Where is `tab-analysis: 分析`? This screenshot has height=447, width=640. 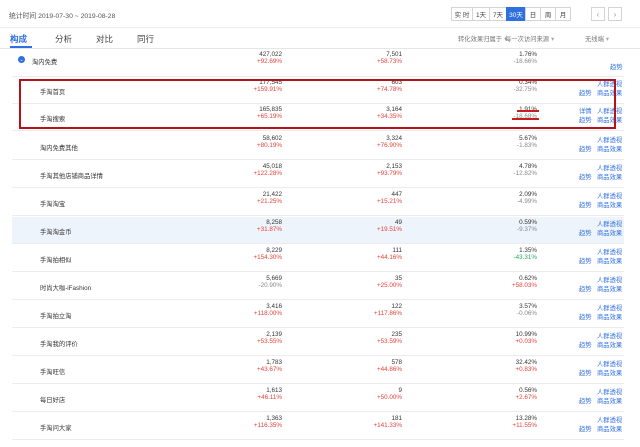 tab-analysis: 分析 is located at coordinates (63, 39).